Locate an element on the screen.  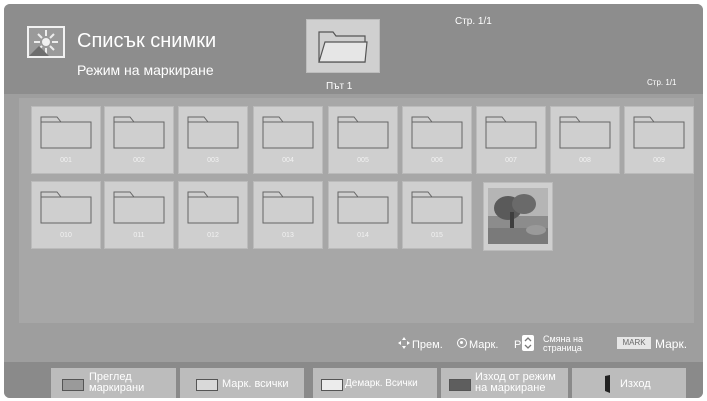
folder-tile: 003 is located at coordinates (213, 140).